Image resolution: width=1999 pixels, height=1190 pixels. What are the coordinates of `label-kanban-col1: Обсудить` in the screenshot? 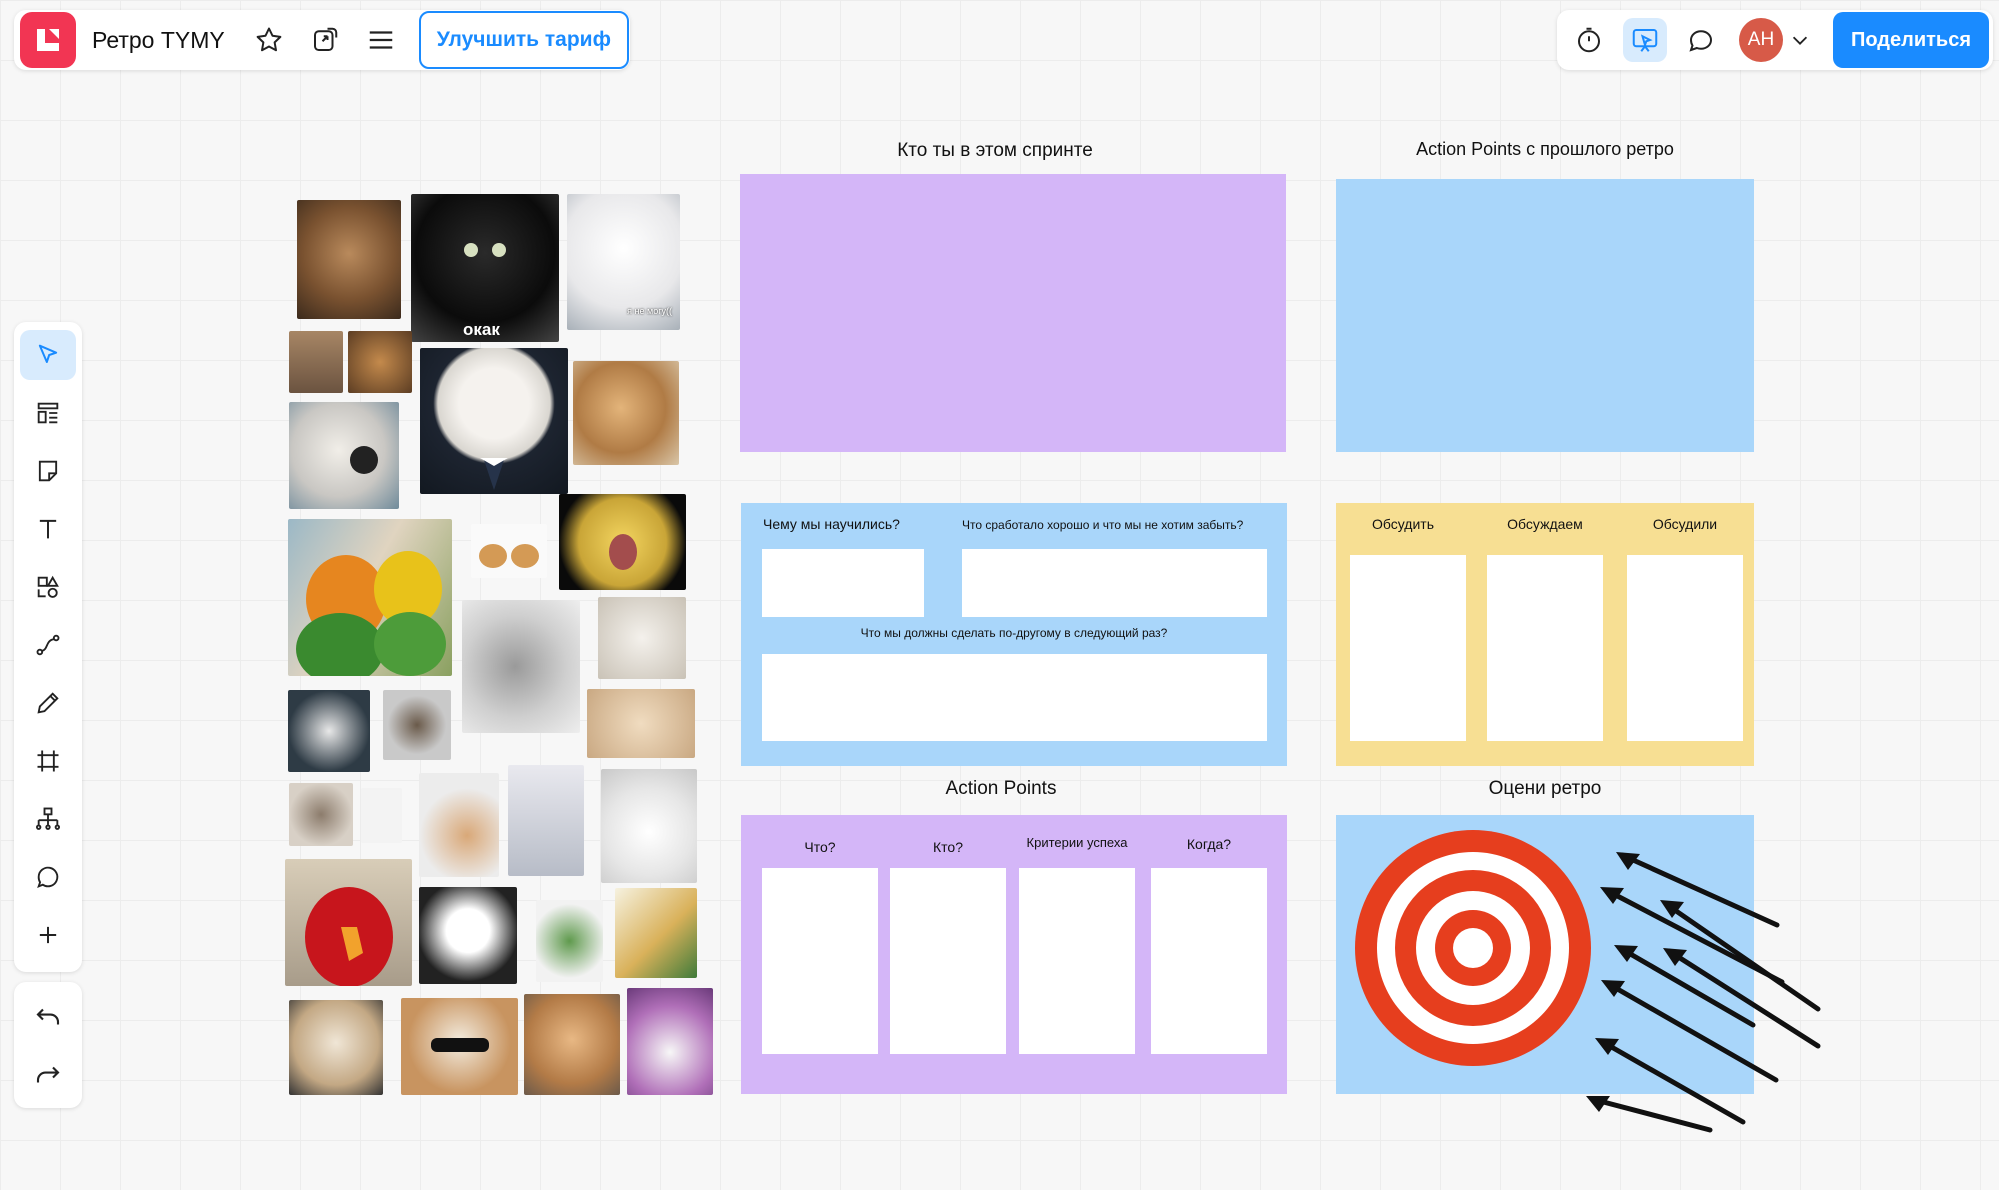 It's located at (1403, 524).